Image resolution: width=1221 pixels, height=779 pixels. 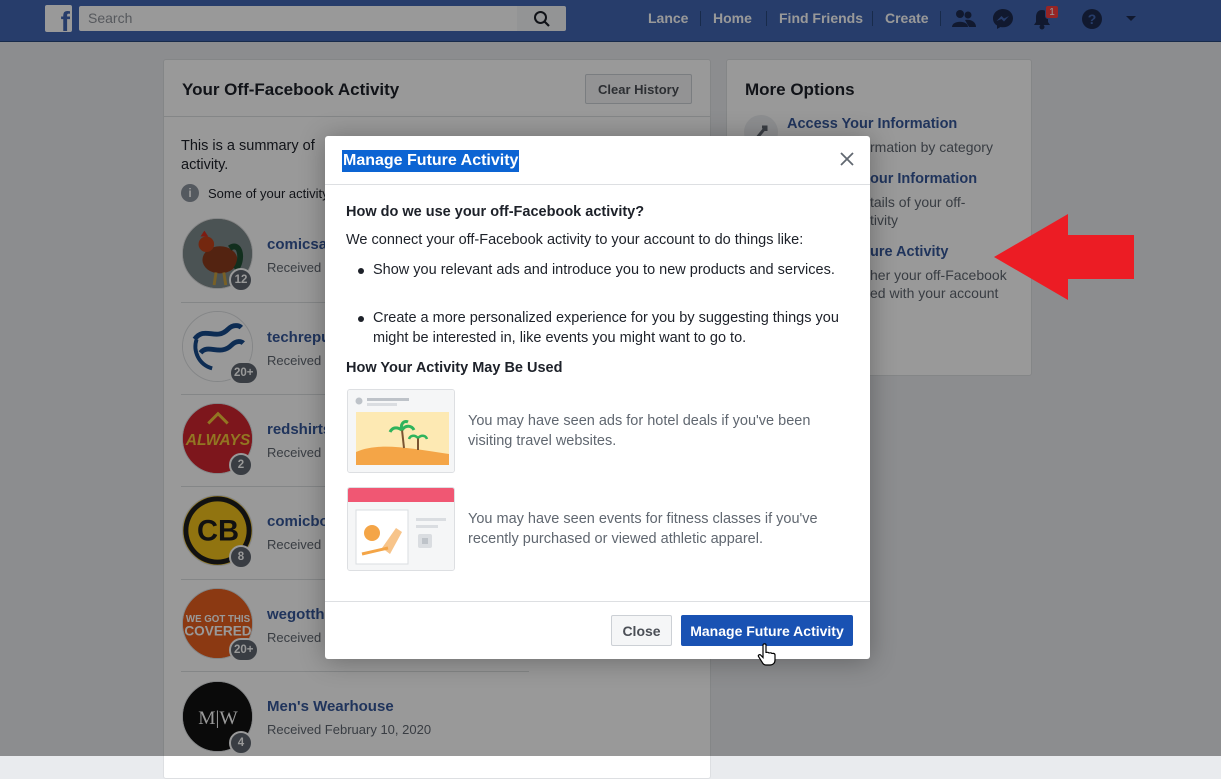 I want to click on close-button: Close, so click(x=641, y=630).